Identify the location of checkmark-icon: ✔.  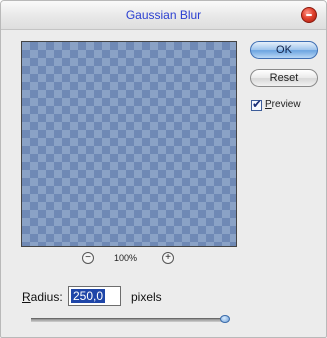
(257, 104).